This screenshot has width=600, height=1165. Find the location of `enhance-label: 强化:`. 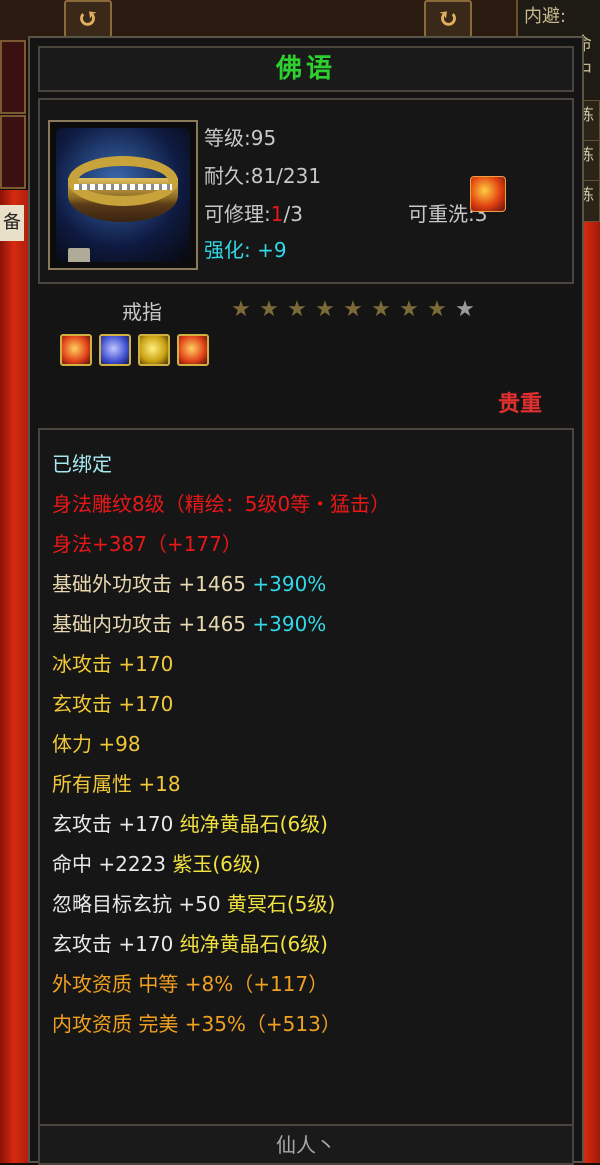

enhance-label: 强化: is located at coordinates (227, 250).